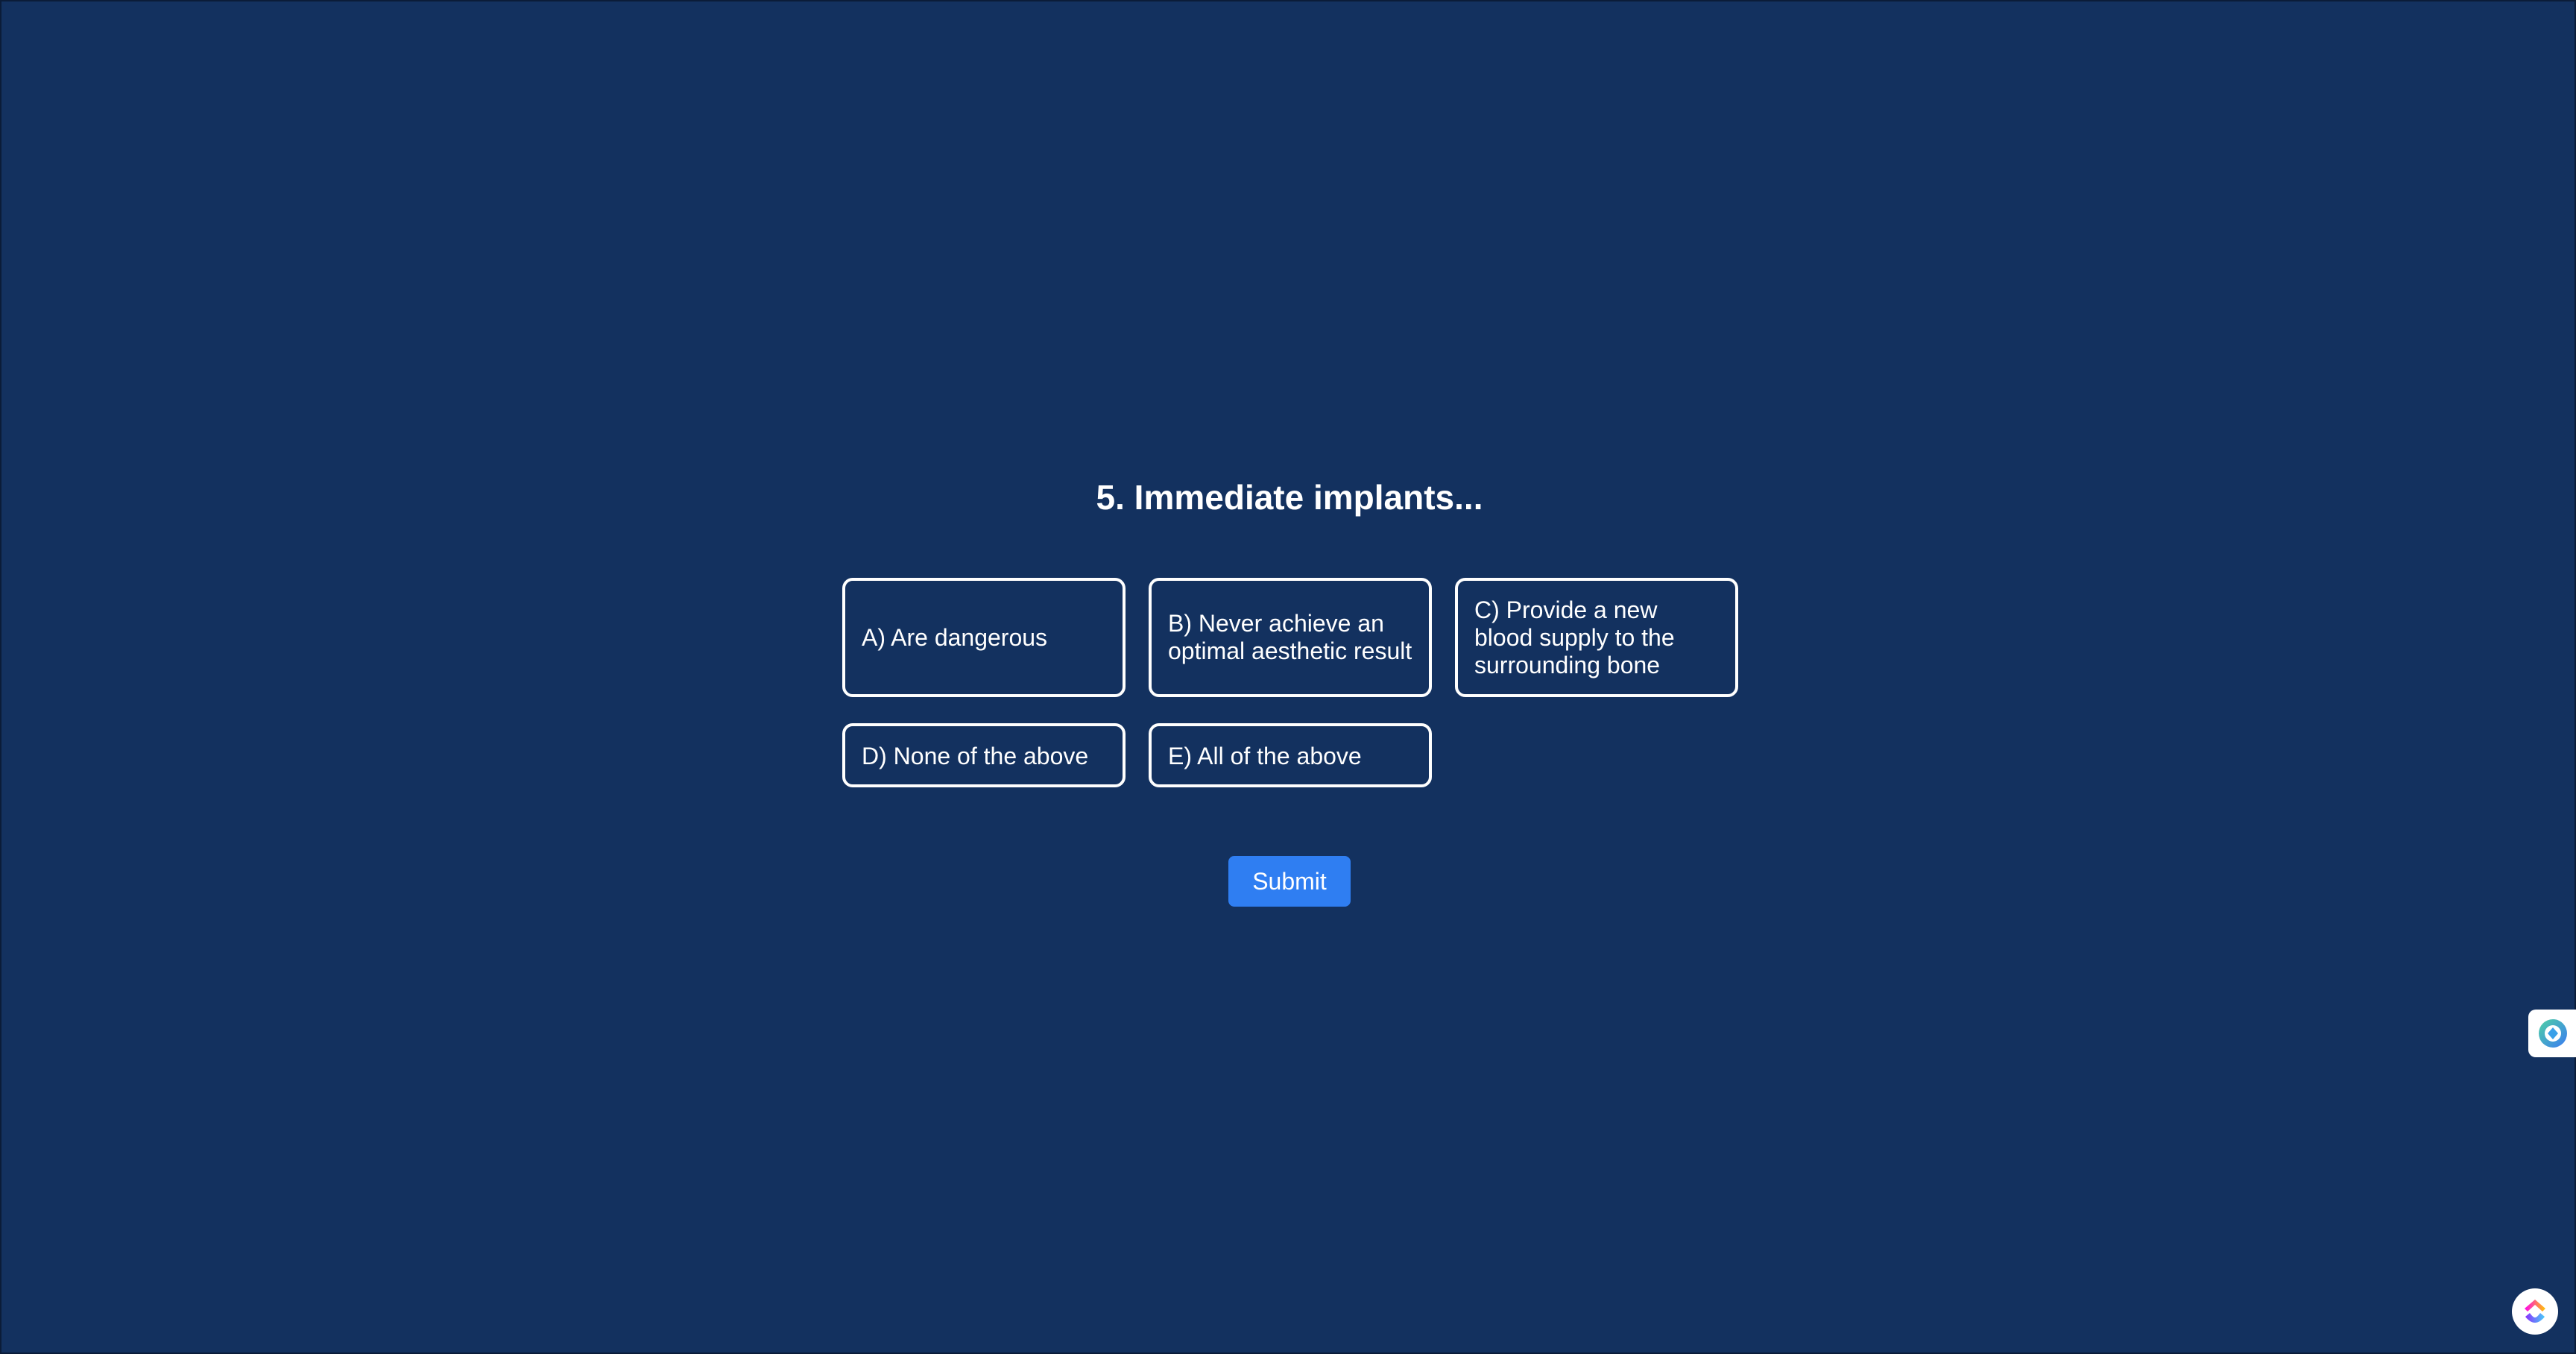  I want to click on app-logo-icon, so click(2535, 1311).